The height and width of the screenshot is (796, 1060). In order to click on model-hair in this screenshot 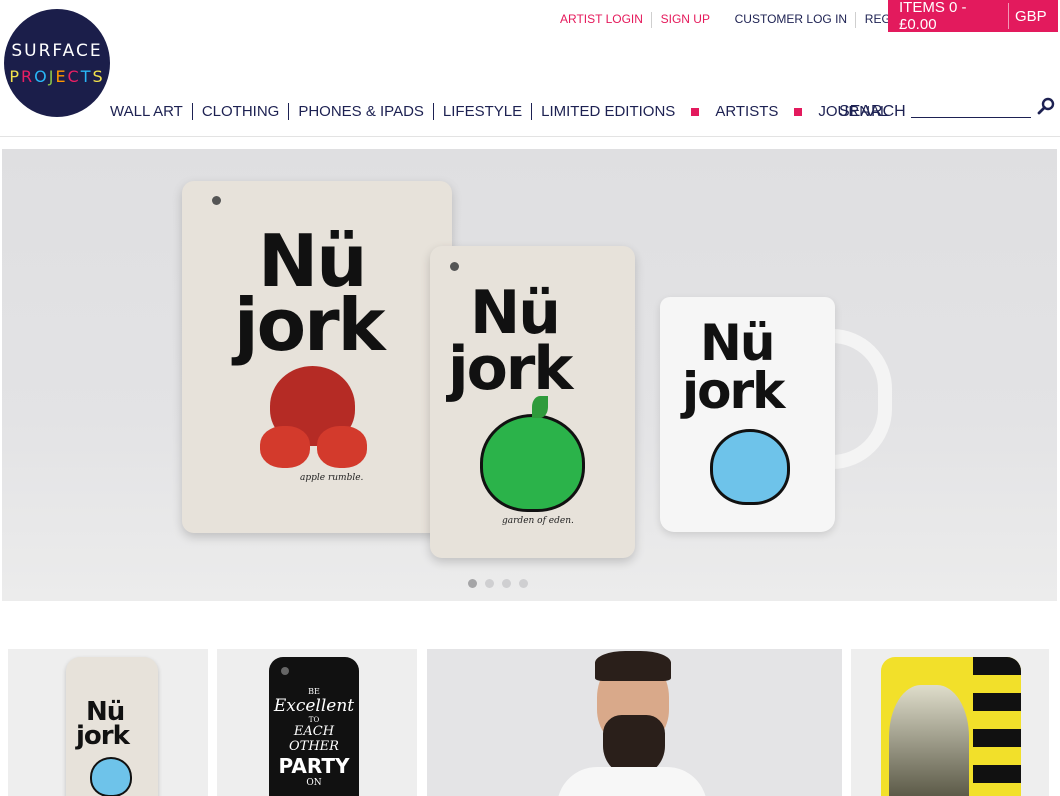, I will do `click(633, 666)`.